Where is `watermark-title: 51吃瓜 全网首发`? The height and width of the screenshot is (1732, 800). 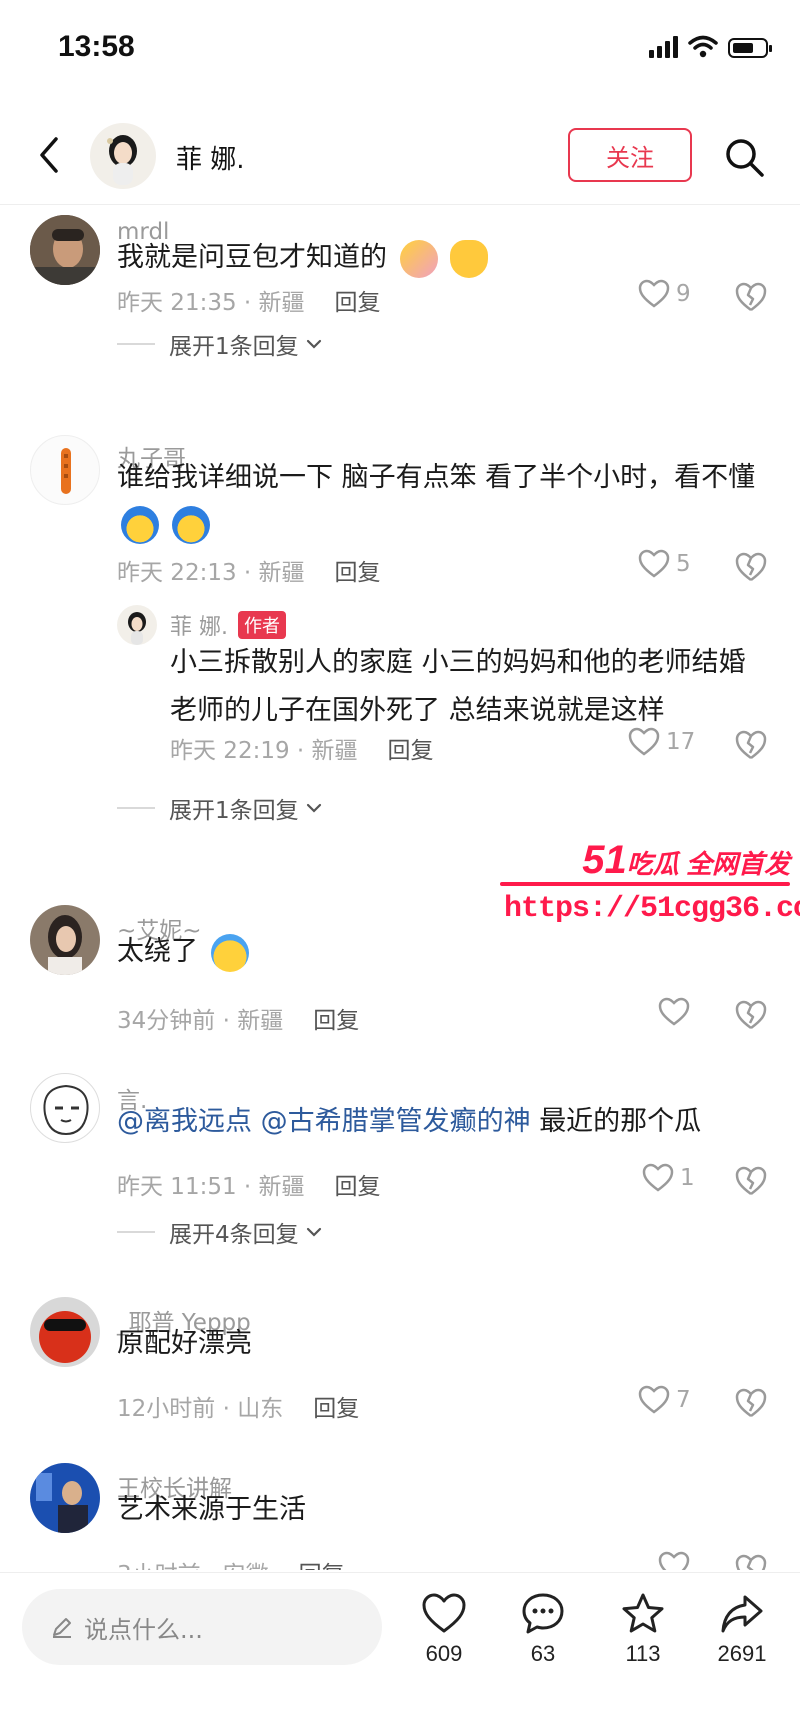 watermark-title: 51吃瓜 全网首发 is located at coordinates (686, 860).